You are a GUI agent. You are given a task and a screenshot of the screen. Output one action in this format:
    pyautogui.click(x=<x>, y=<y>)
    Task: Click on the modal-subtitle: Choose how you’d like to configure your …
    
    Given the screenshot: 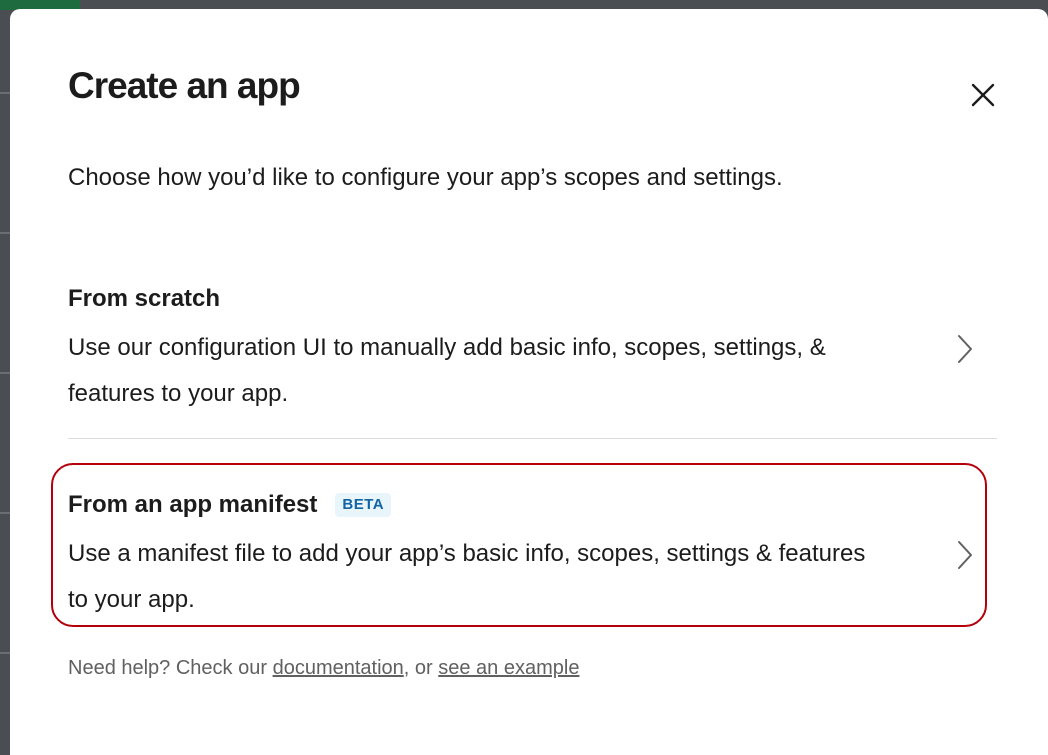 What is the action you would take?
    pyautogui.click(x=425, y=177)
    